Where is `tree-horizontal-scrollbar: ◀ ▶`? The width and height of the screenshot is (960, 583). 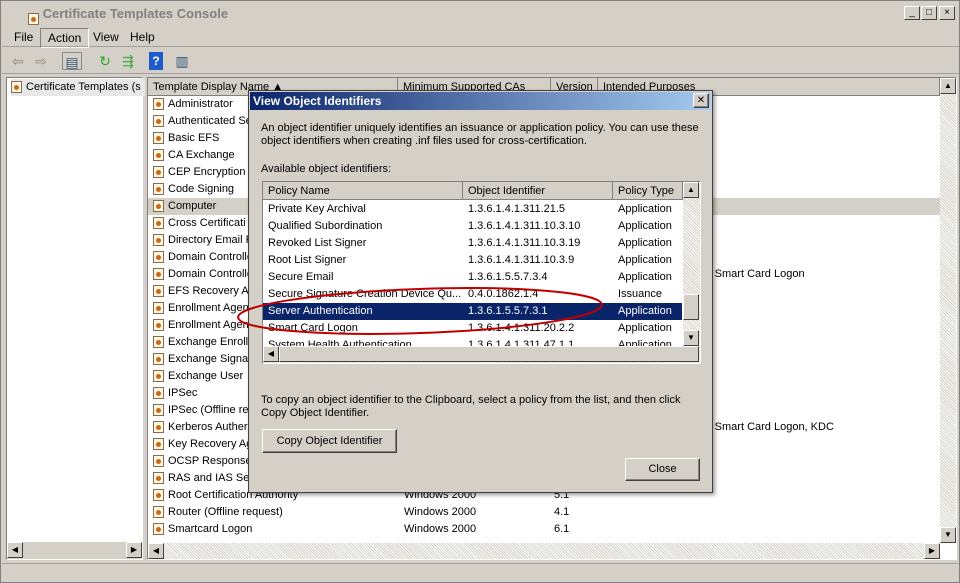 tree-horizontal-scrollbar: ◀ ▶ is located at coordinates (74, 550).